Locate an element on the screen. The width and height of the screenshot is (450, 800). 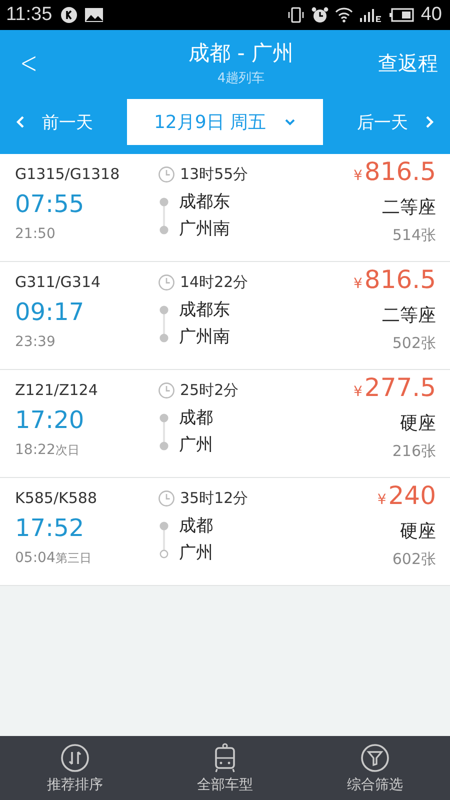
departure-time: 09:17 is located at coordinates (50, 312).